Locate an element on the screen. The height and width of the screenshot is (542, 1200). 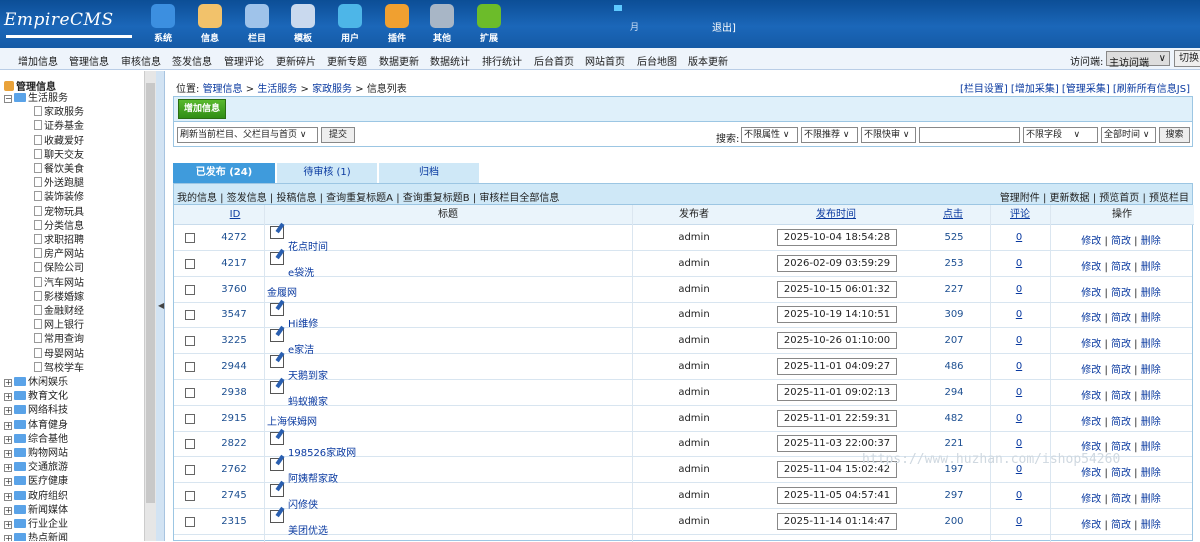
breadcrumb-item: 管理信息 is located at coordinates (223, 89).